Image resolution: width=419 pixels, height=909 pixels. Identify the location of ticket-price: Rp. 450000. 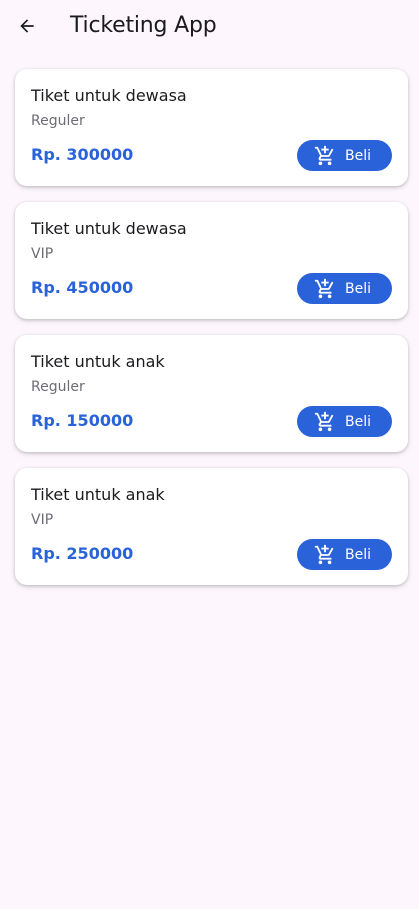
(82, 287).